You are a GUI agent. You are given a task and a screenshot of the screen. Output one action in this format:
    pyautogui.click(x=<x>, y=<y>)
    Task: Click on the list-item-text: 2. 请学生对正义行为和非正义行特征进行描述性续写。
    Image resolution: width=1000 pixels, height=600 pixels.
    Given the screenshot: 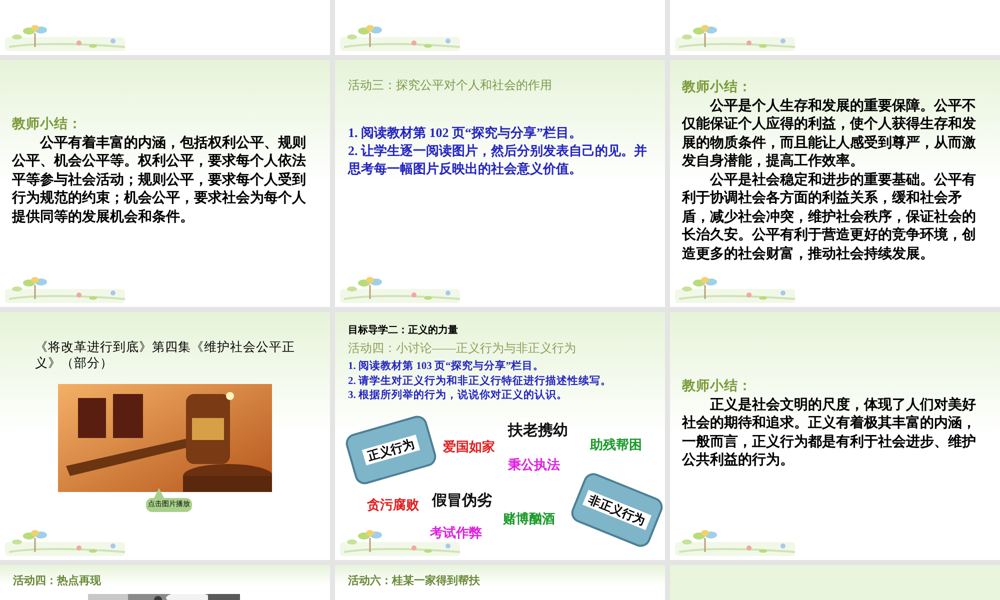 What is the action you would take?
    pyautogui.click(x=480, y=381)
    